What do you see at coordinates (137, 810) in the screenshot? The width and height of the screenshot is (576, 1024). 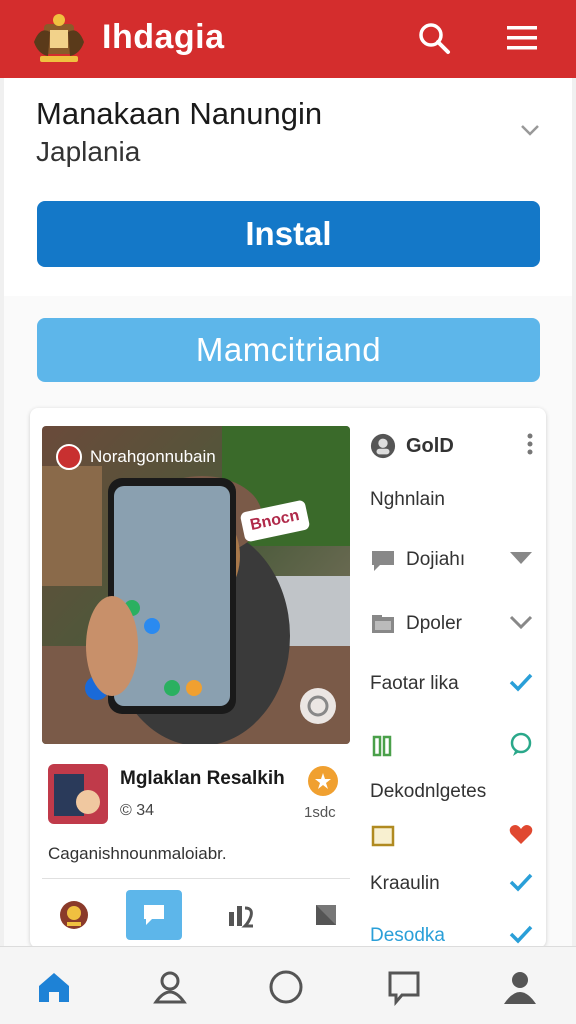 I see `post-view-count: © 34` at bounding box center [137, 810].